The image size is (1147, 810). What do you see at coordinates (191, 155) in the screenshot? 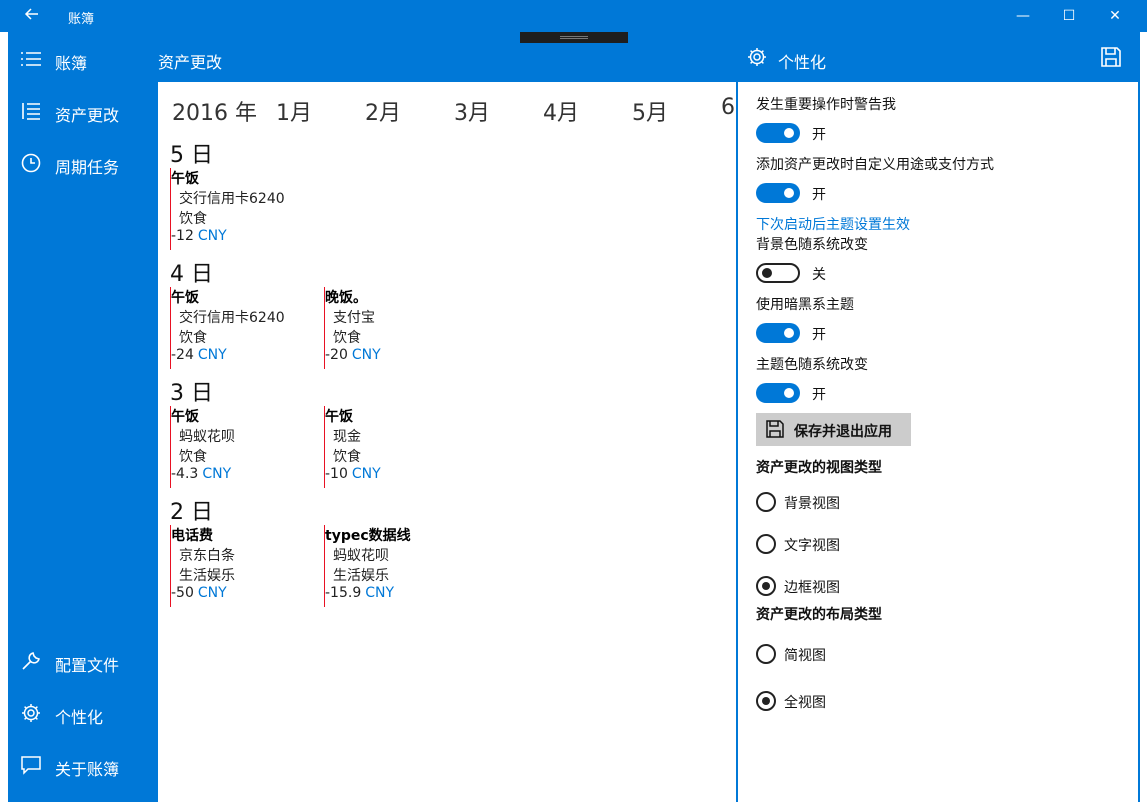
I see `day-header: 5 日` at bounding box center [191, 155].